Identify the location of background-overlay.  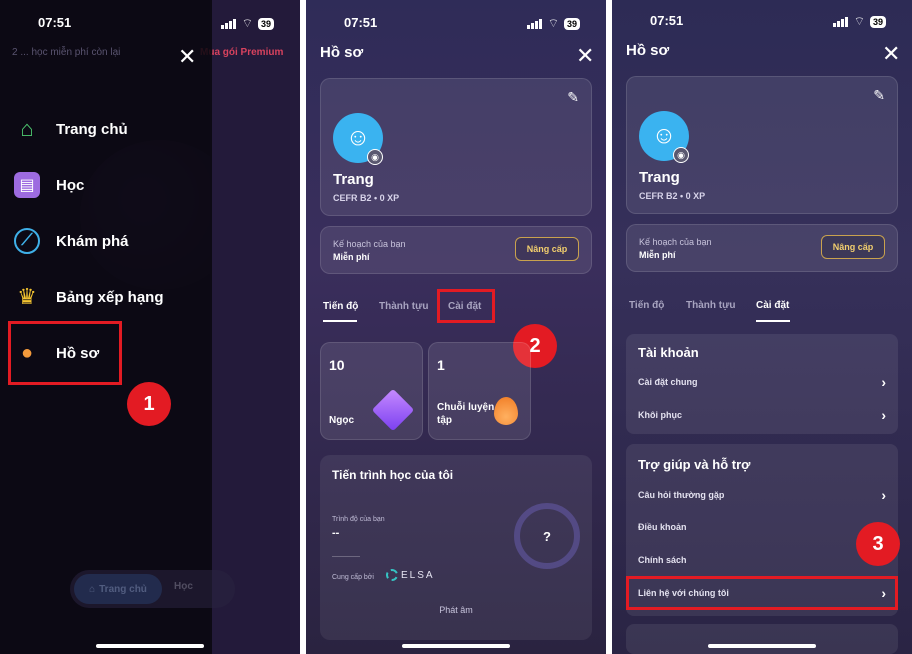
(255, 327).